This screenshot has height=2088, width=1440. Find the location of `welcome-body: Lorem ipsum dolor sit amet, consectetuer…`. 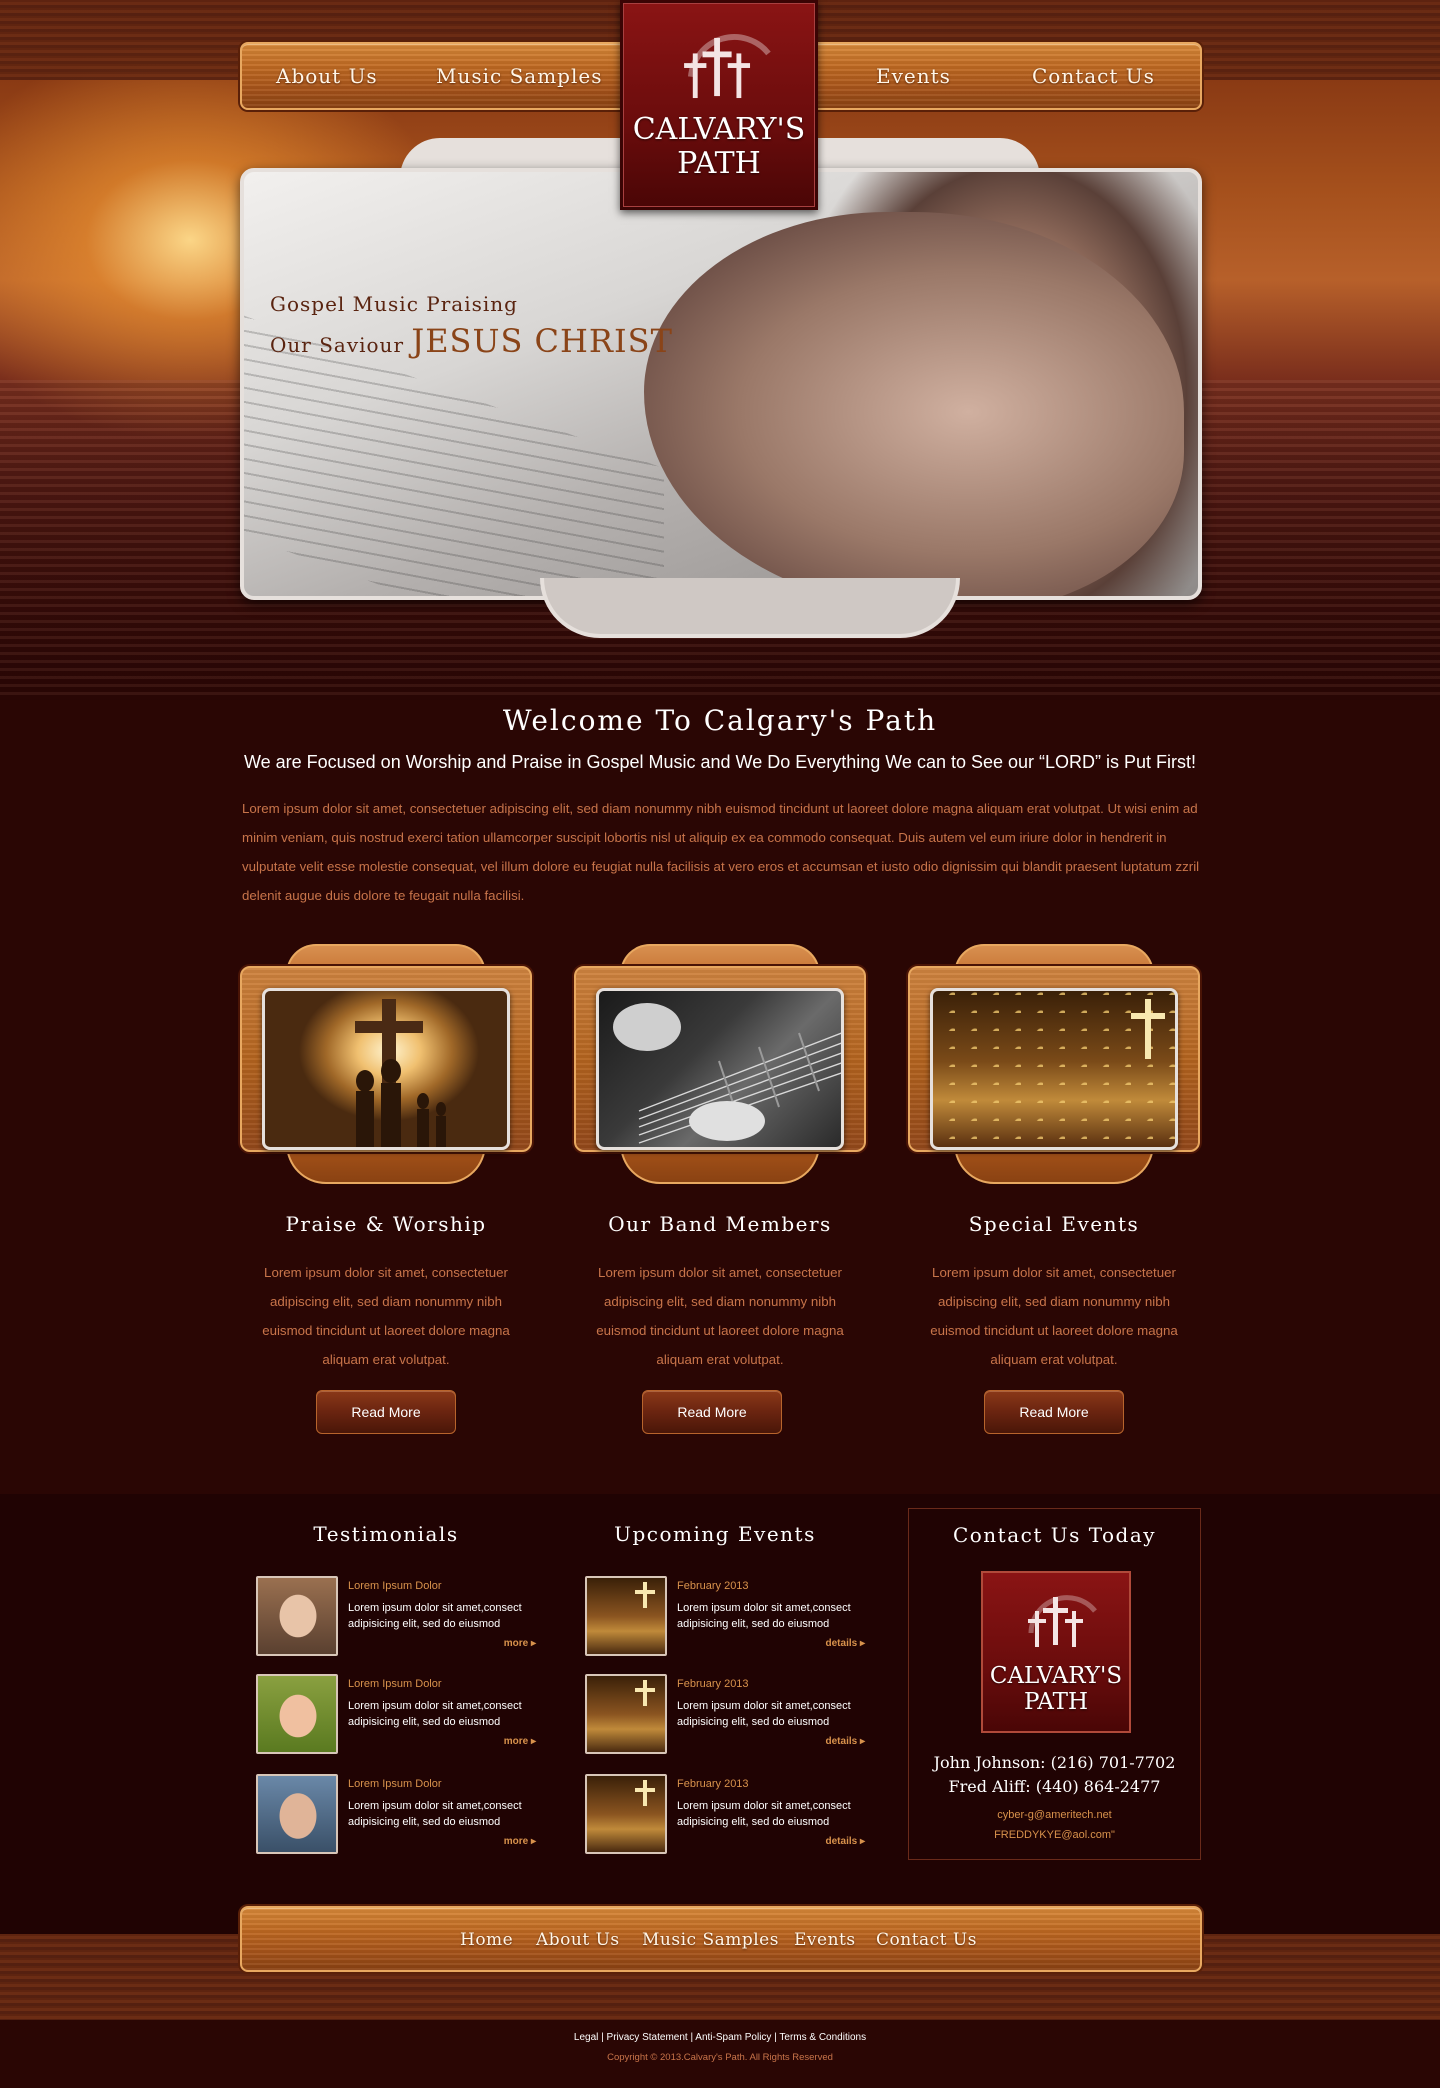

welcome-body: Lorem ipsum dolor sit amet, consectetuer… is located at coordinates (721, 852).